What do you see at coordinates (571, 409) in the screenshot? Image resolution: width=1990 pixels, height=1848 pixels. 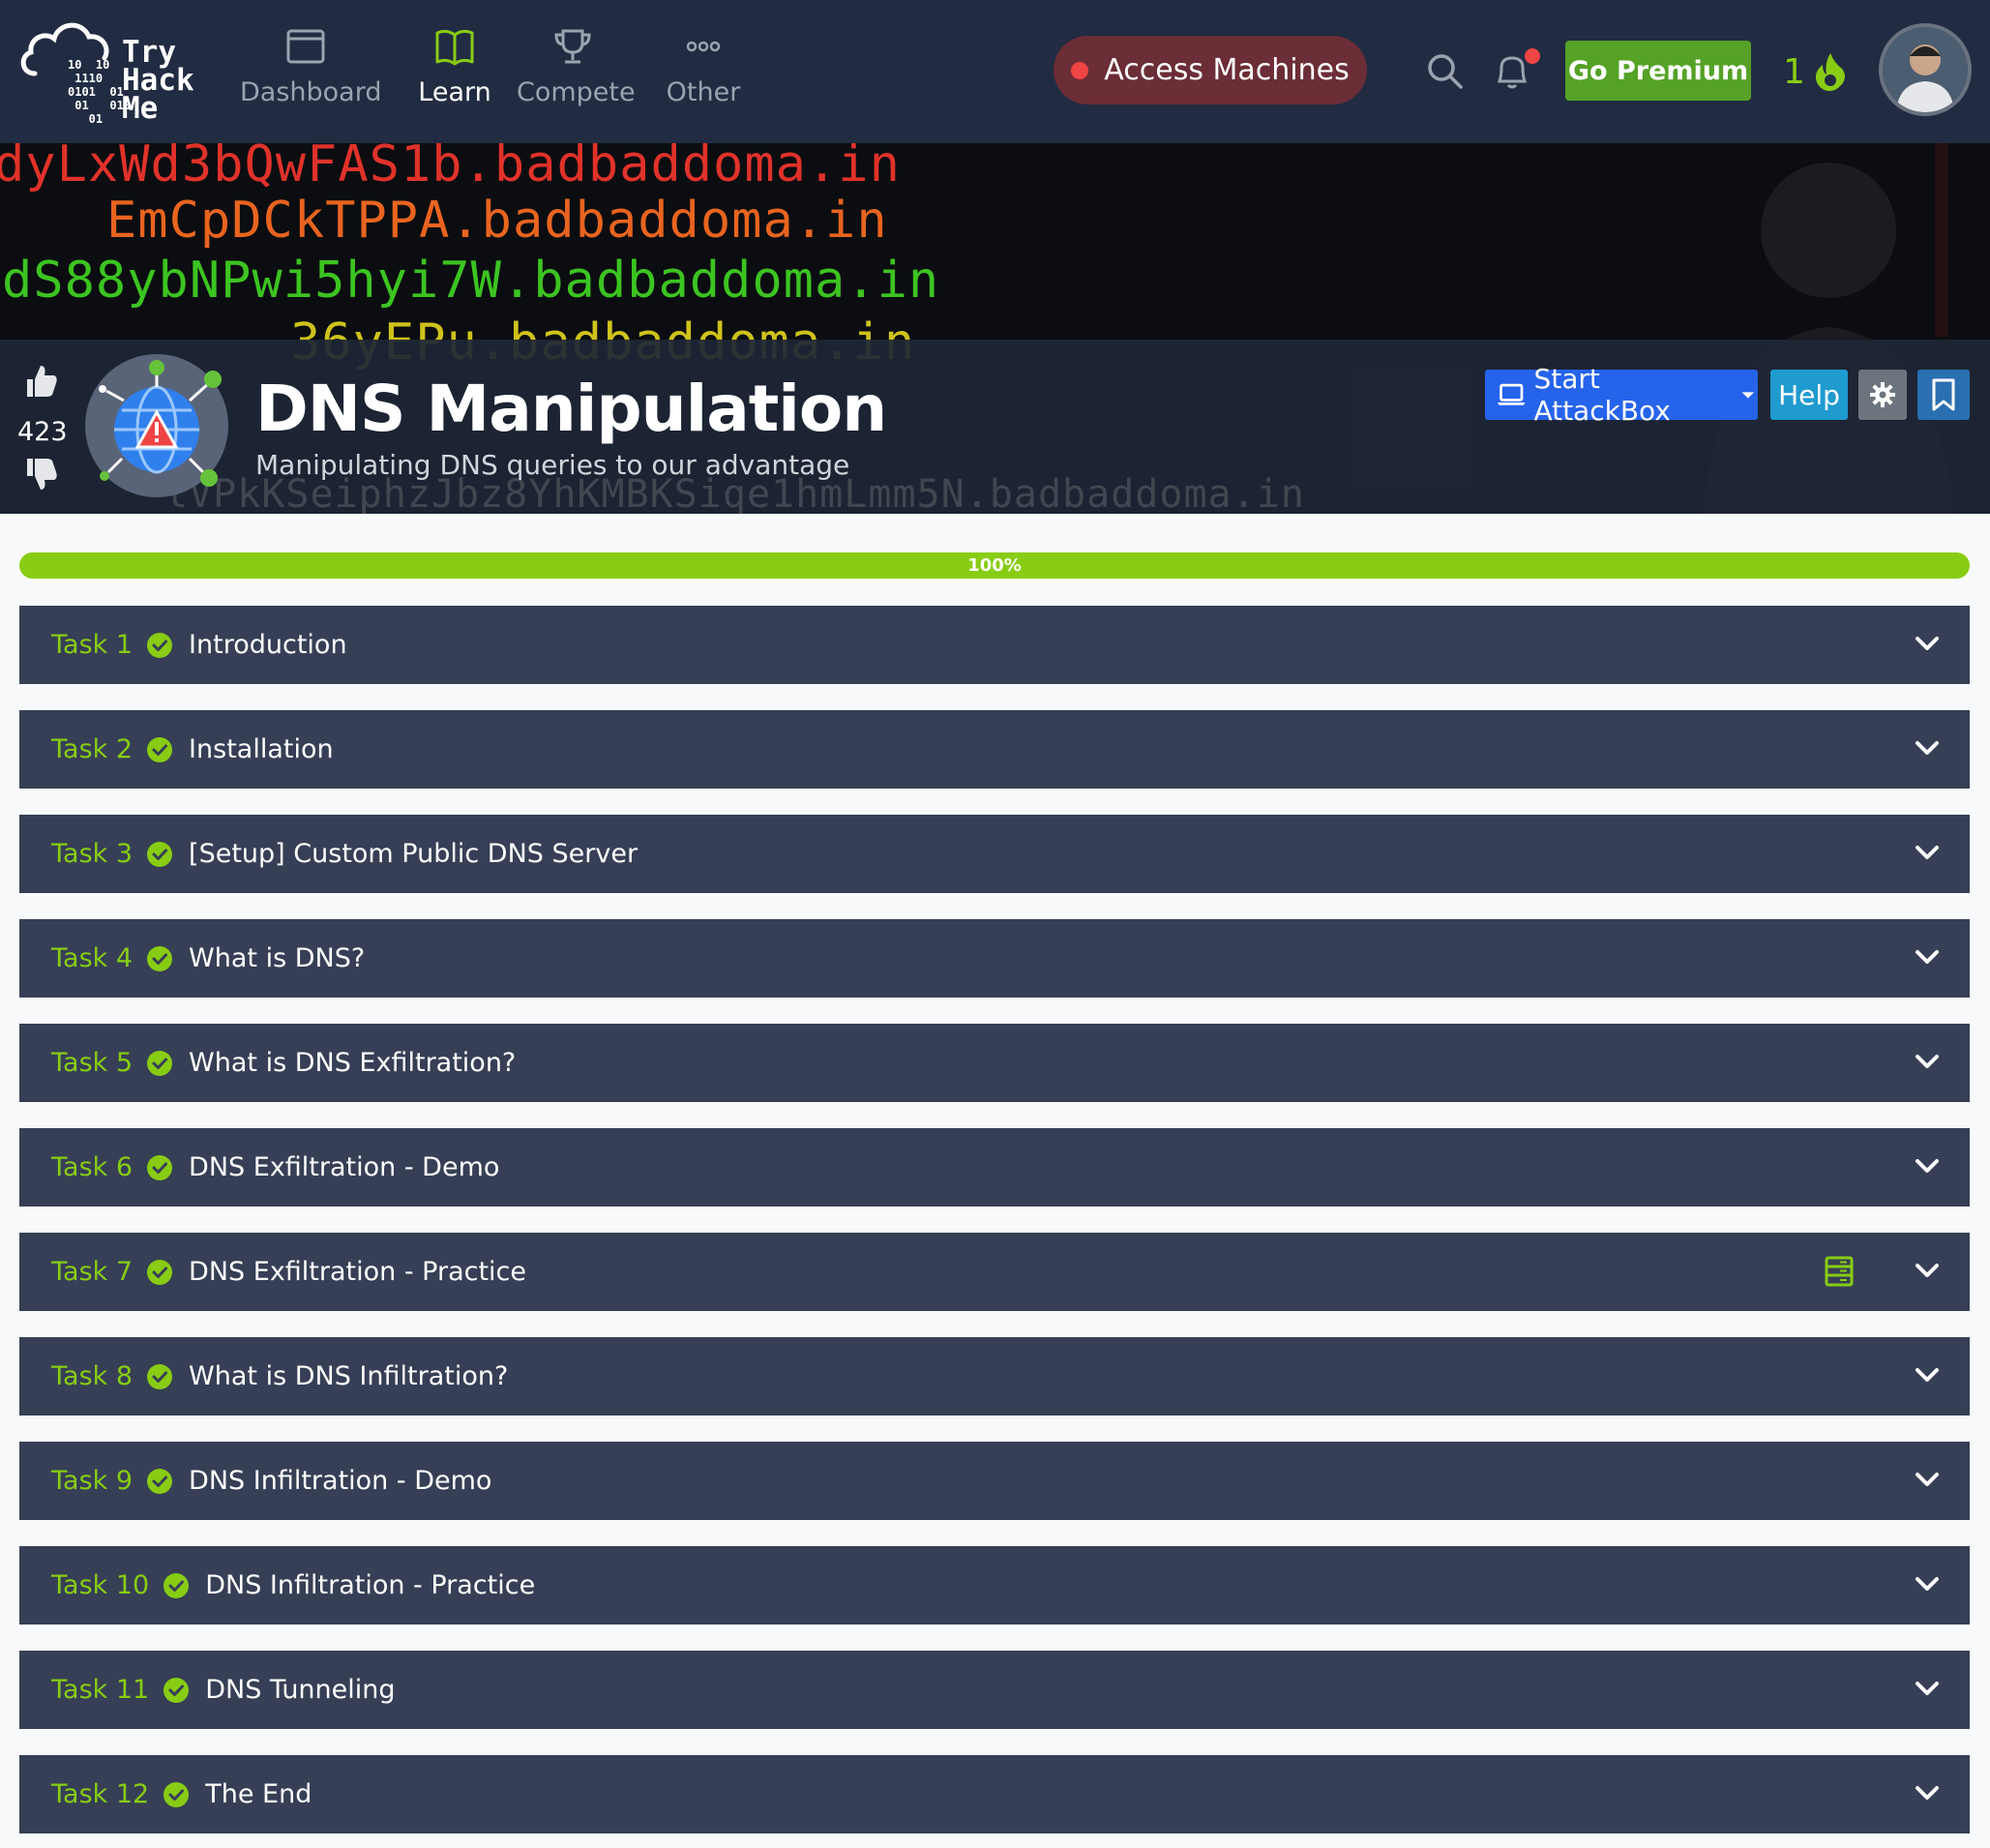 I see `room-title: DNS Manipulation` at bounding box center [571, 409].